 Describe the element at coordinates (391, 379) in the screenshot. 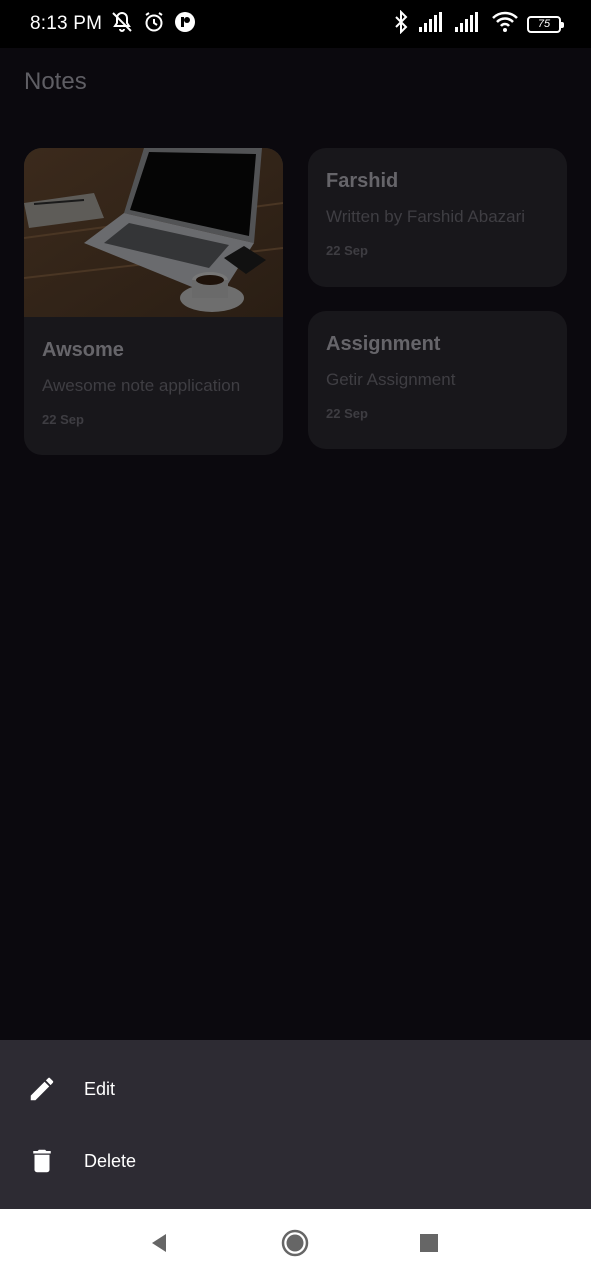

I see `note-subtitle: Getir Assignment` at that location.